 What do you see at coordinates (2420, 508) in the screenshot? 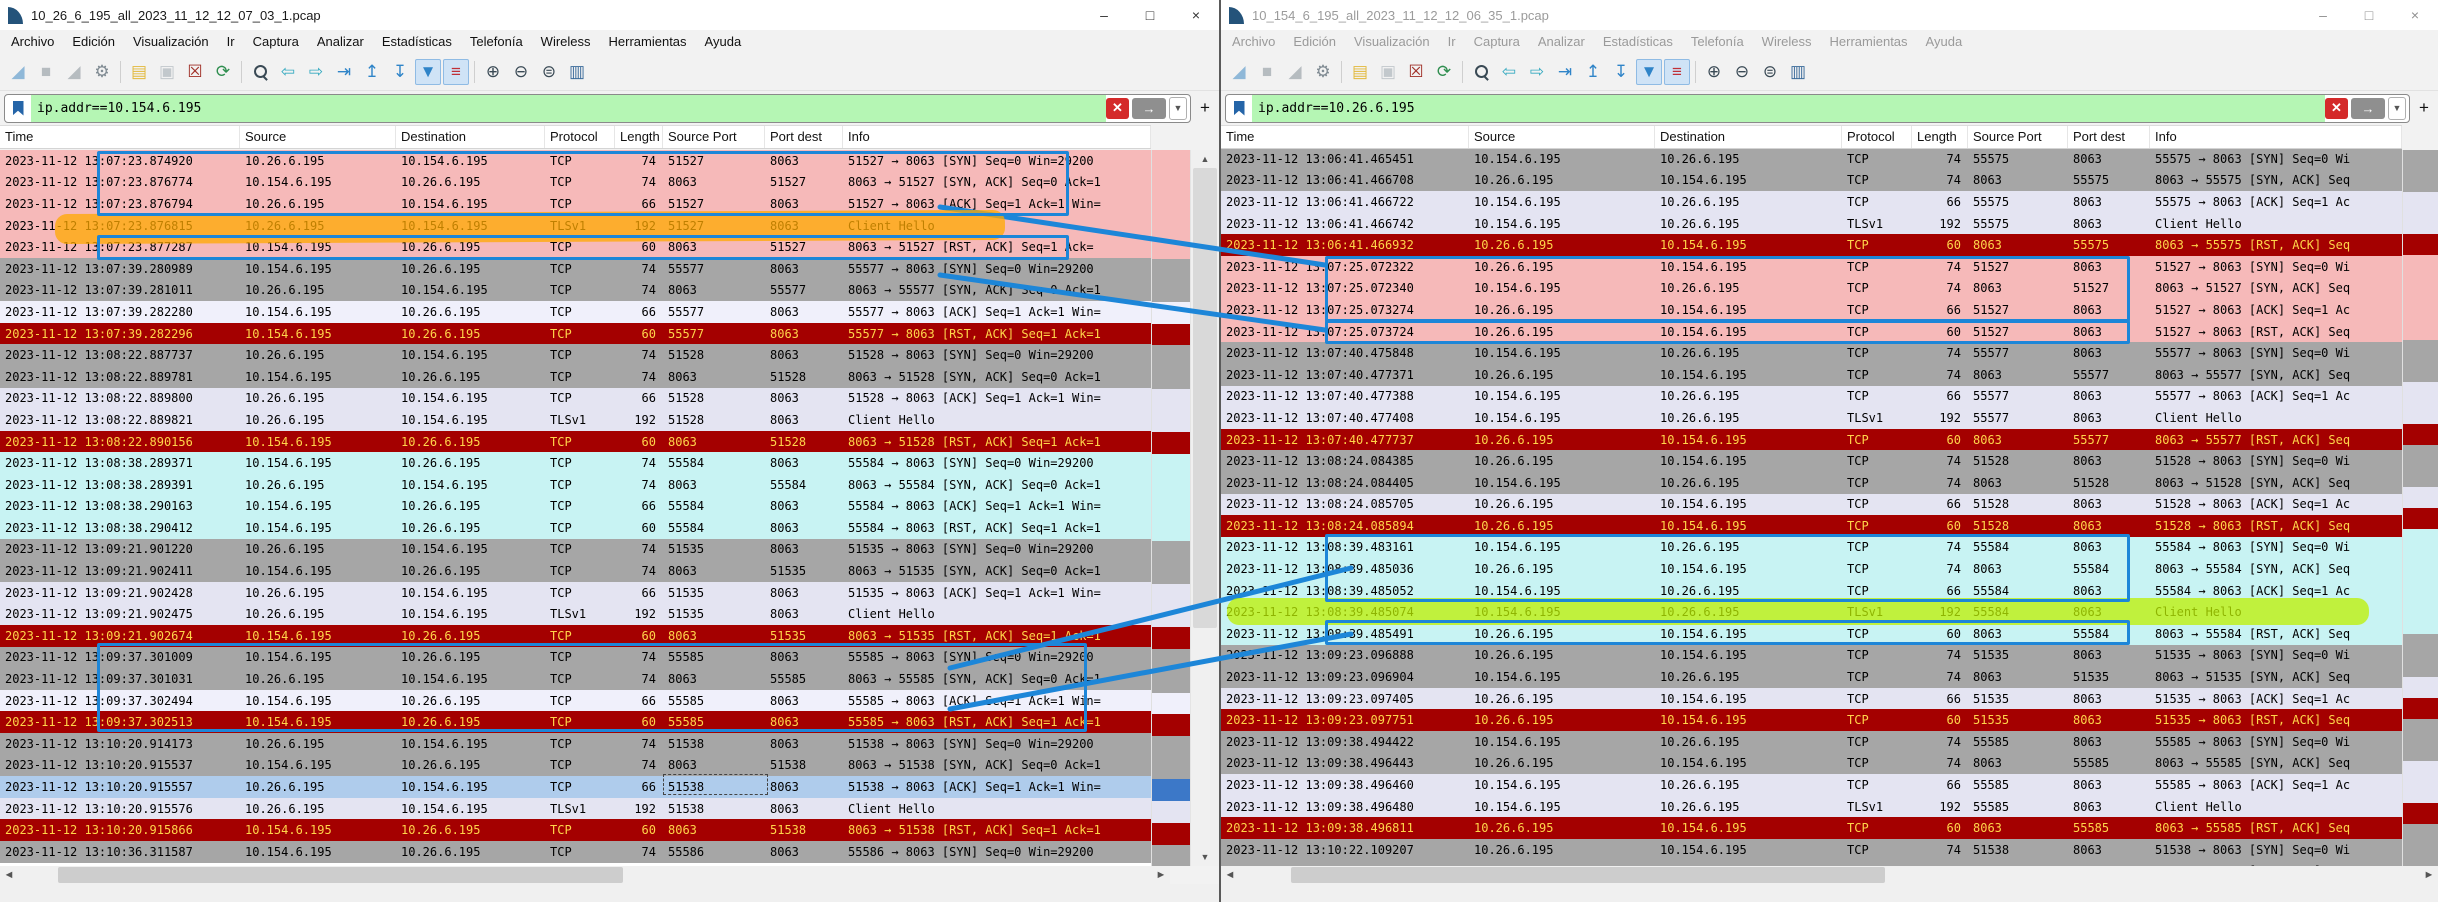
I see `packet-minimap` at bounding box center [2420, 508].